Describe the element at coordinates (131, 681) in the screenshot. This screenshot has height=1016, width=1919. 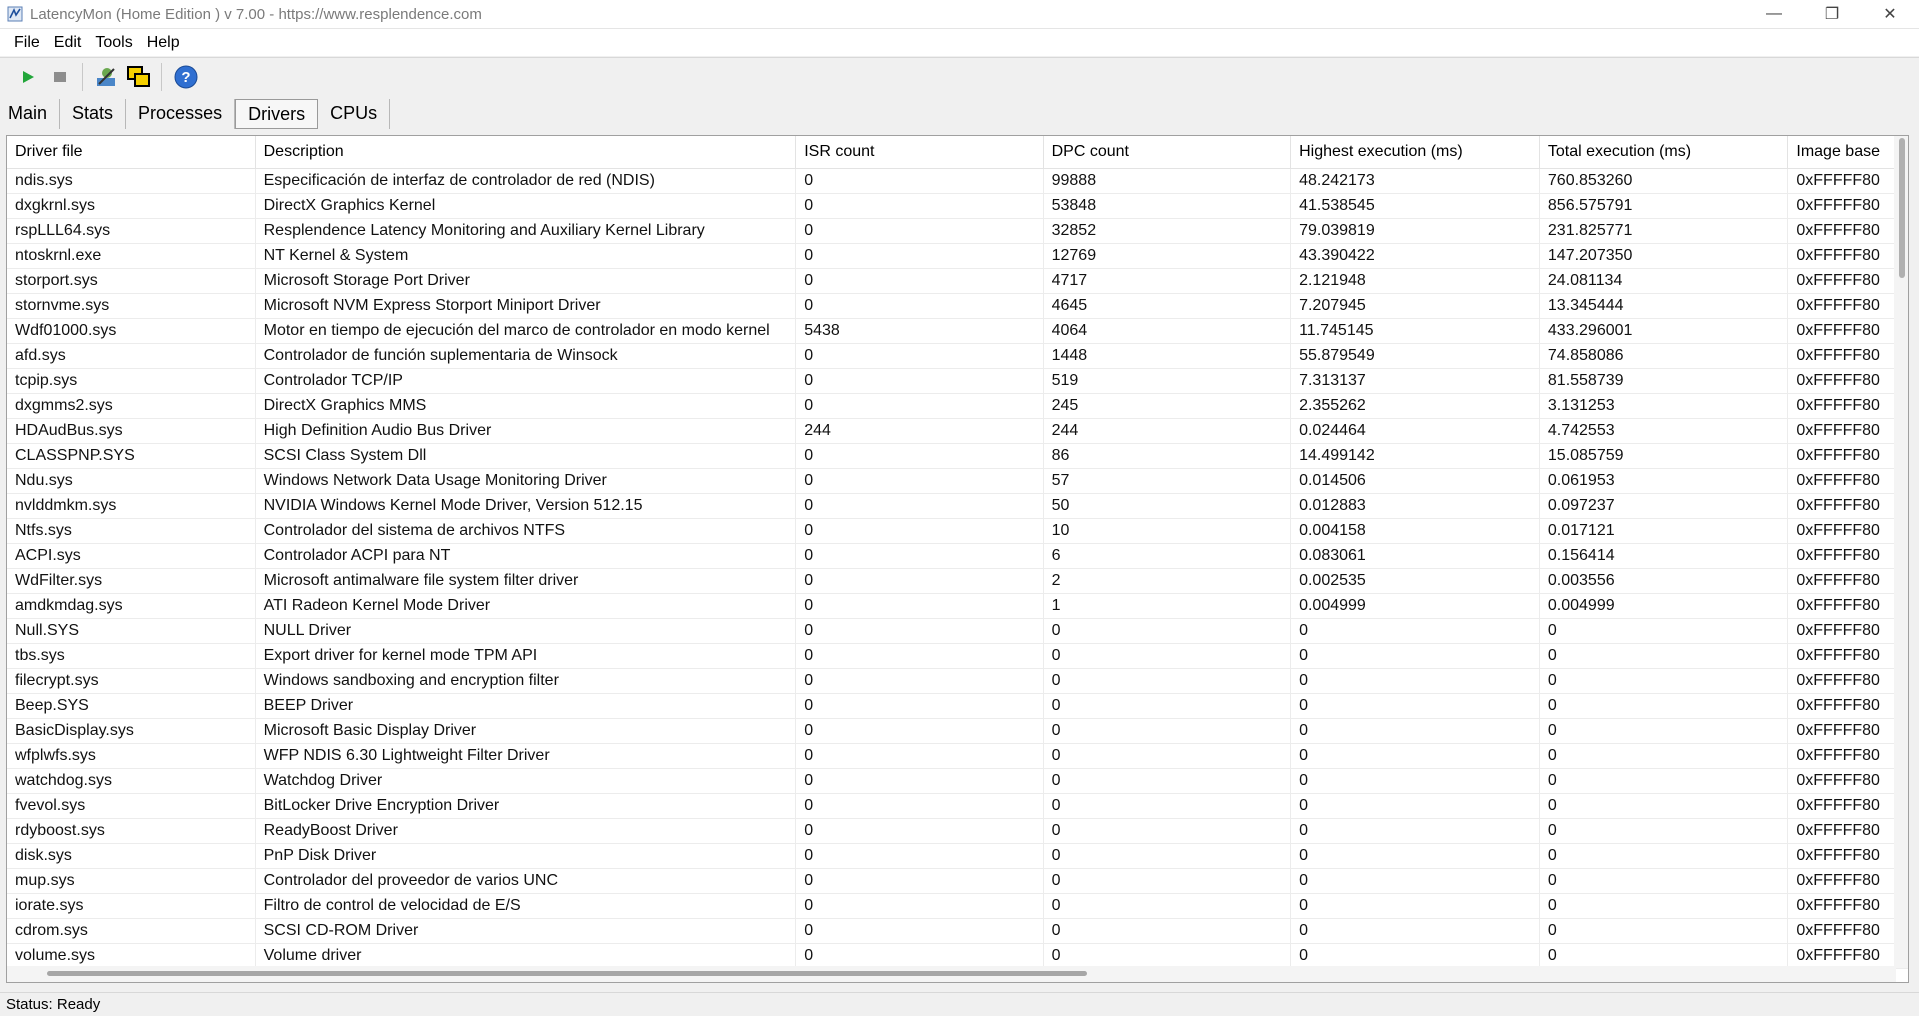
I see `table-cell: filecrypt.sys` at that location.